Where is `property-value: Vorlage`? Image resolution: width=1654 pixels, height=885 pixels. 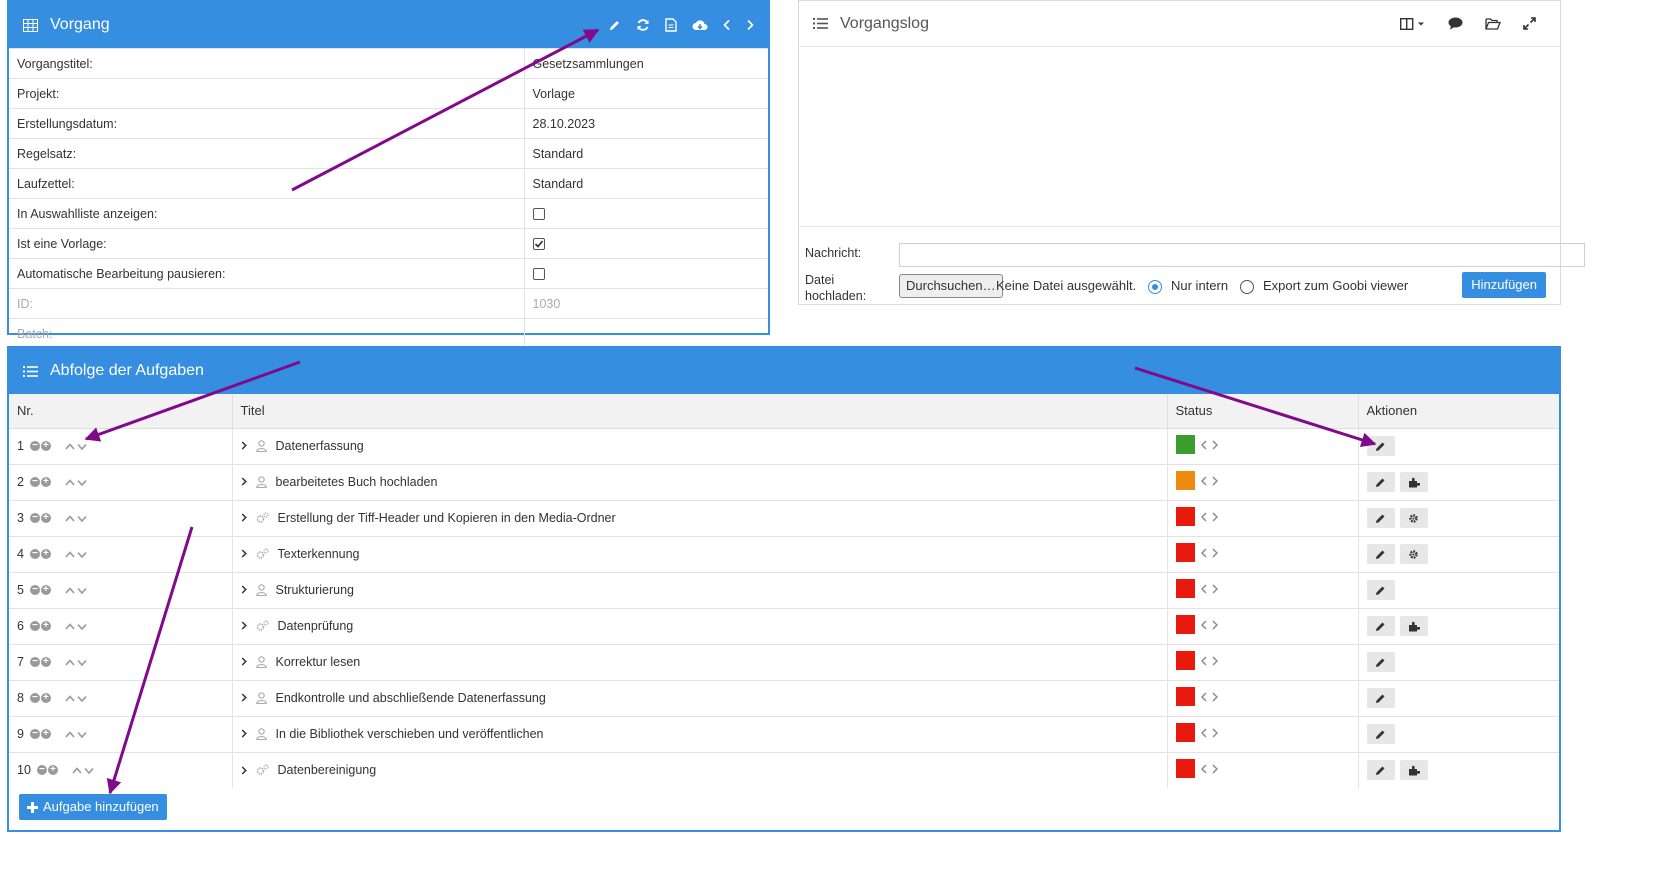 property-value: Vorlage is located at coordinates (646, 93).